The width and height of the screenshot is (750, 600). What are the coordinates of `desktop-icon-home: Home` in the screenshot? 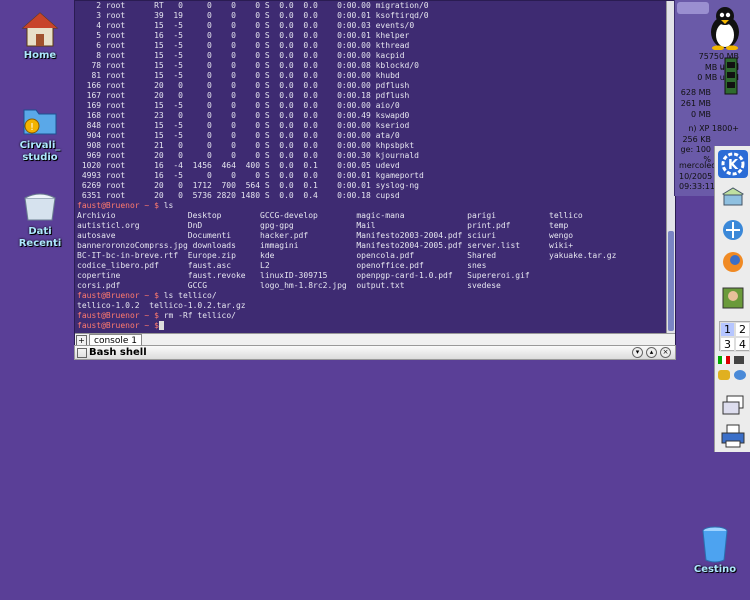 It's located at (40, 36).